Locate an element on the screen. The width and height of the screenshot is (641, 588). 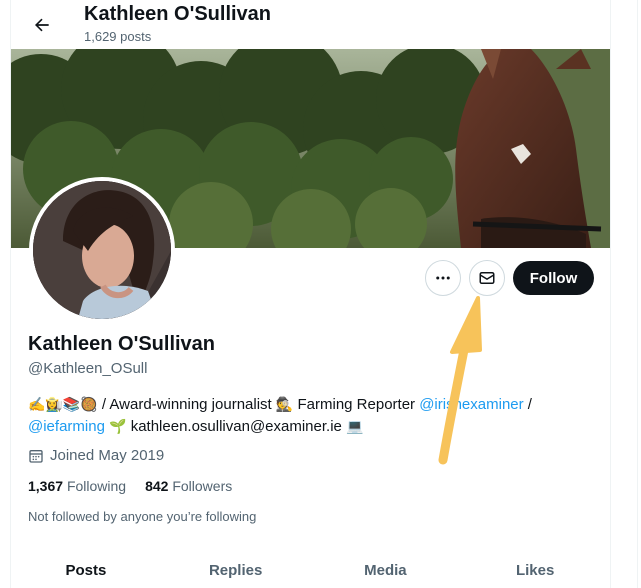
back-button is located at coordinates (42, 25).